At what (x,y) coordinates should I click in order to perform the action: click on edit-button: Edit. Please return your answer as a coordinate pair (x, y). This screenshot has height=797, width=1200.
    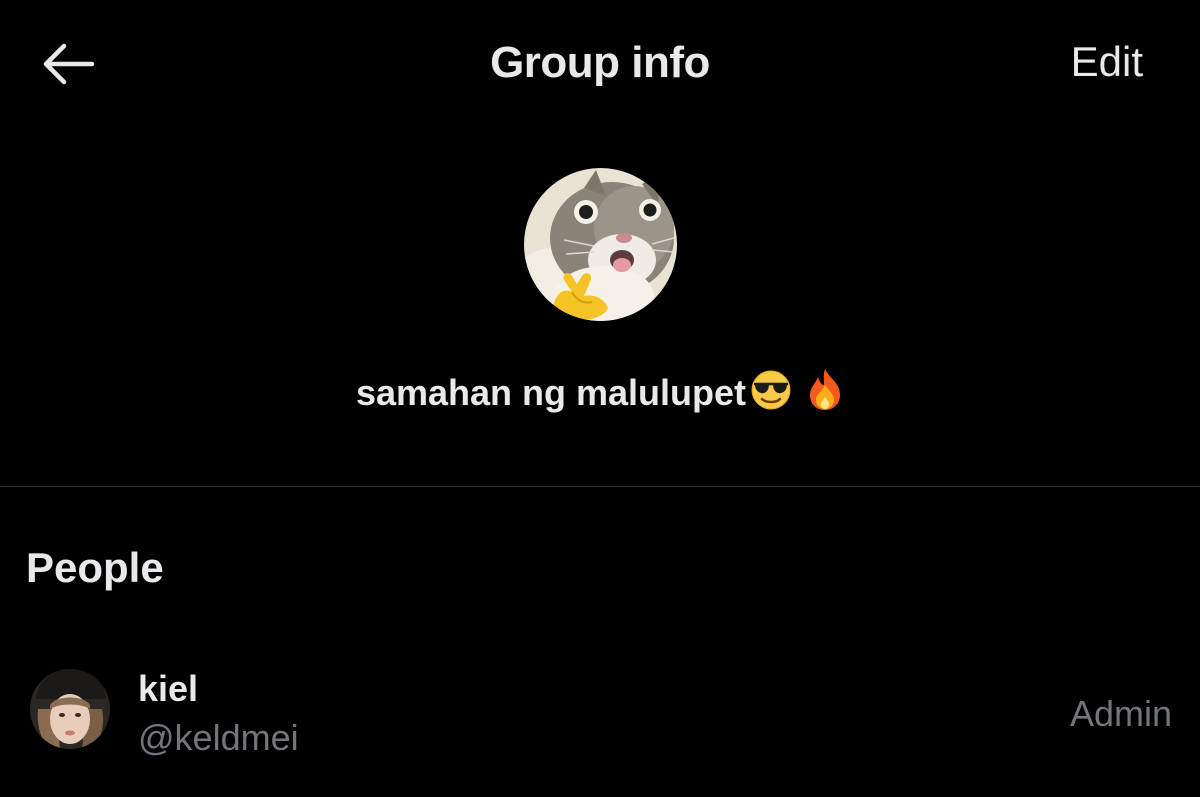
    Looking at the image, I should click on (1107, 62).